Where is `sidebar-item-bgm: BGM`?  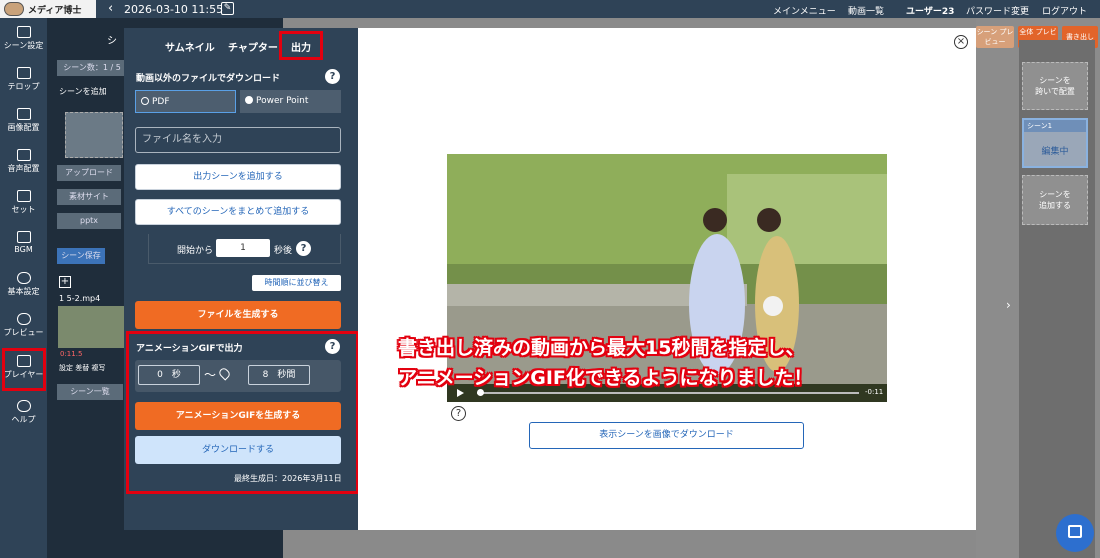
sidebar-item-bgm: BGM is located at coordinates (23, 246).